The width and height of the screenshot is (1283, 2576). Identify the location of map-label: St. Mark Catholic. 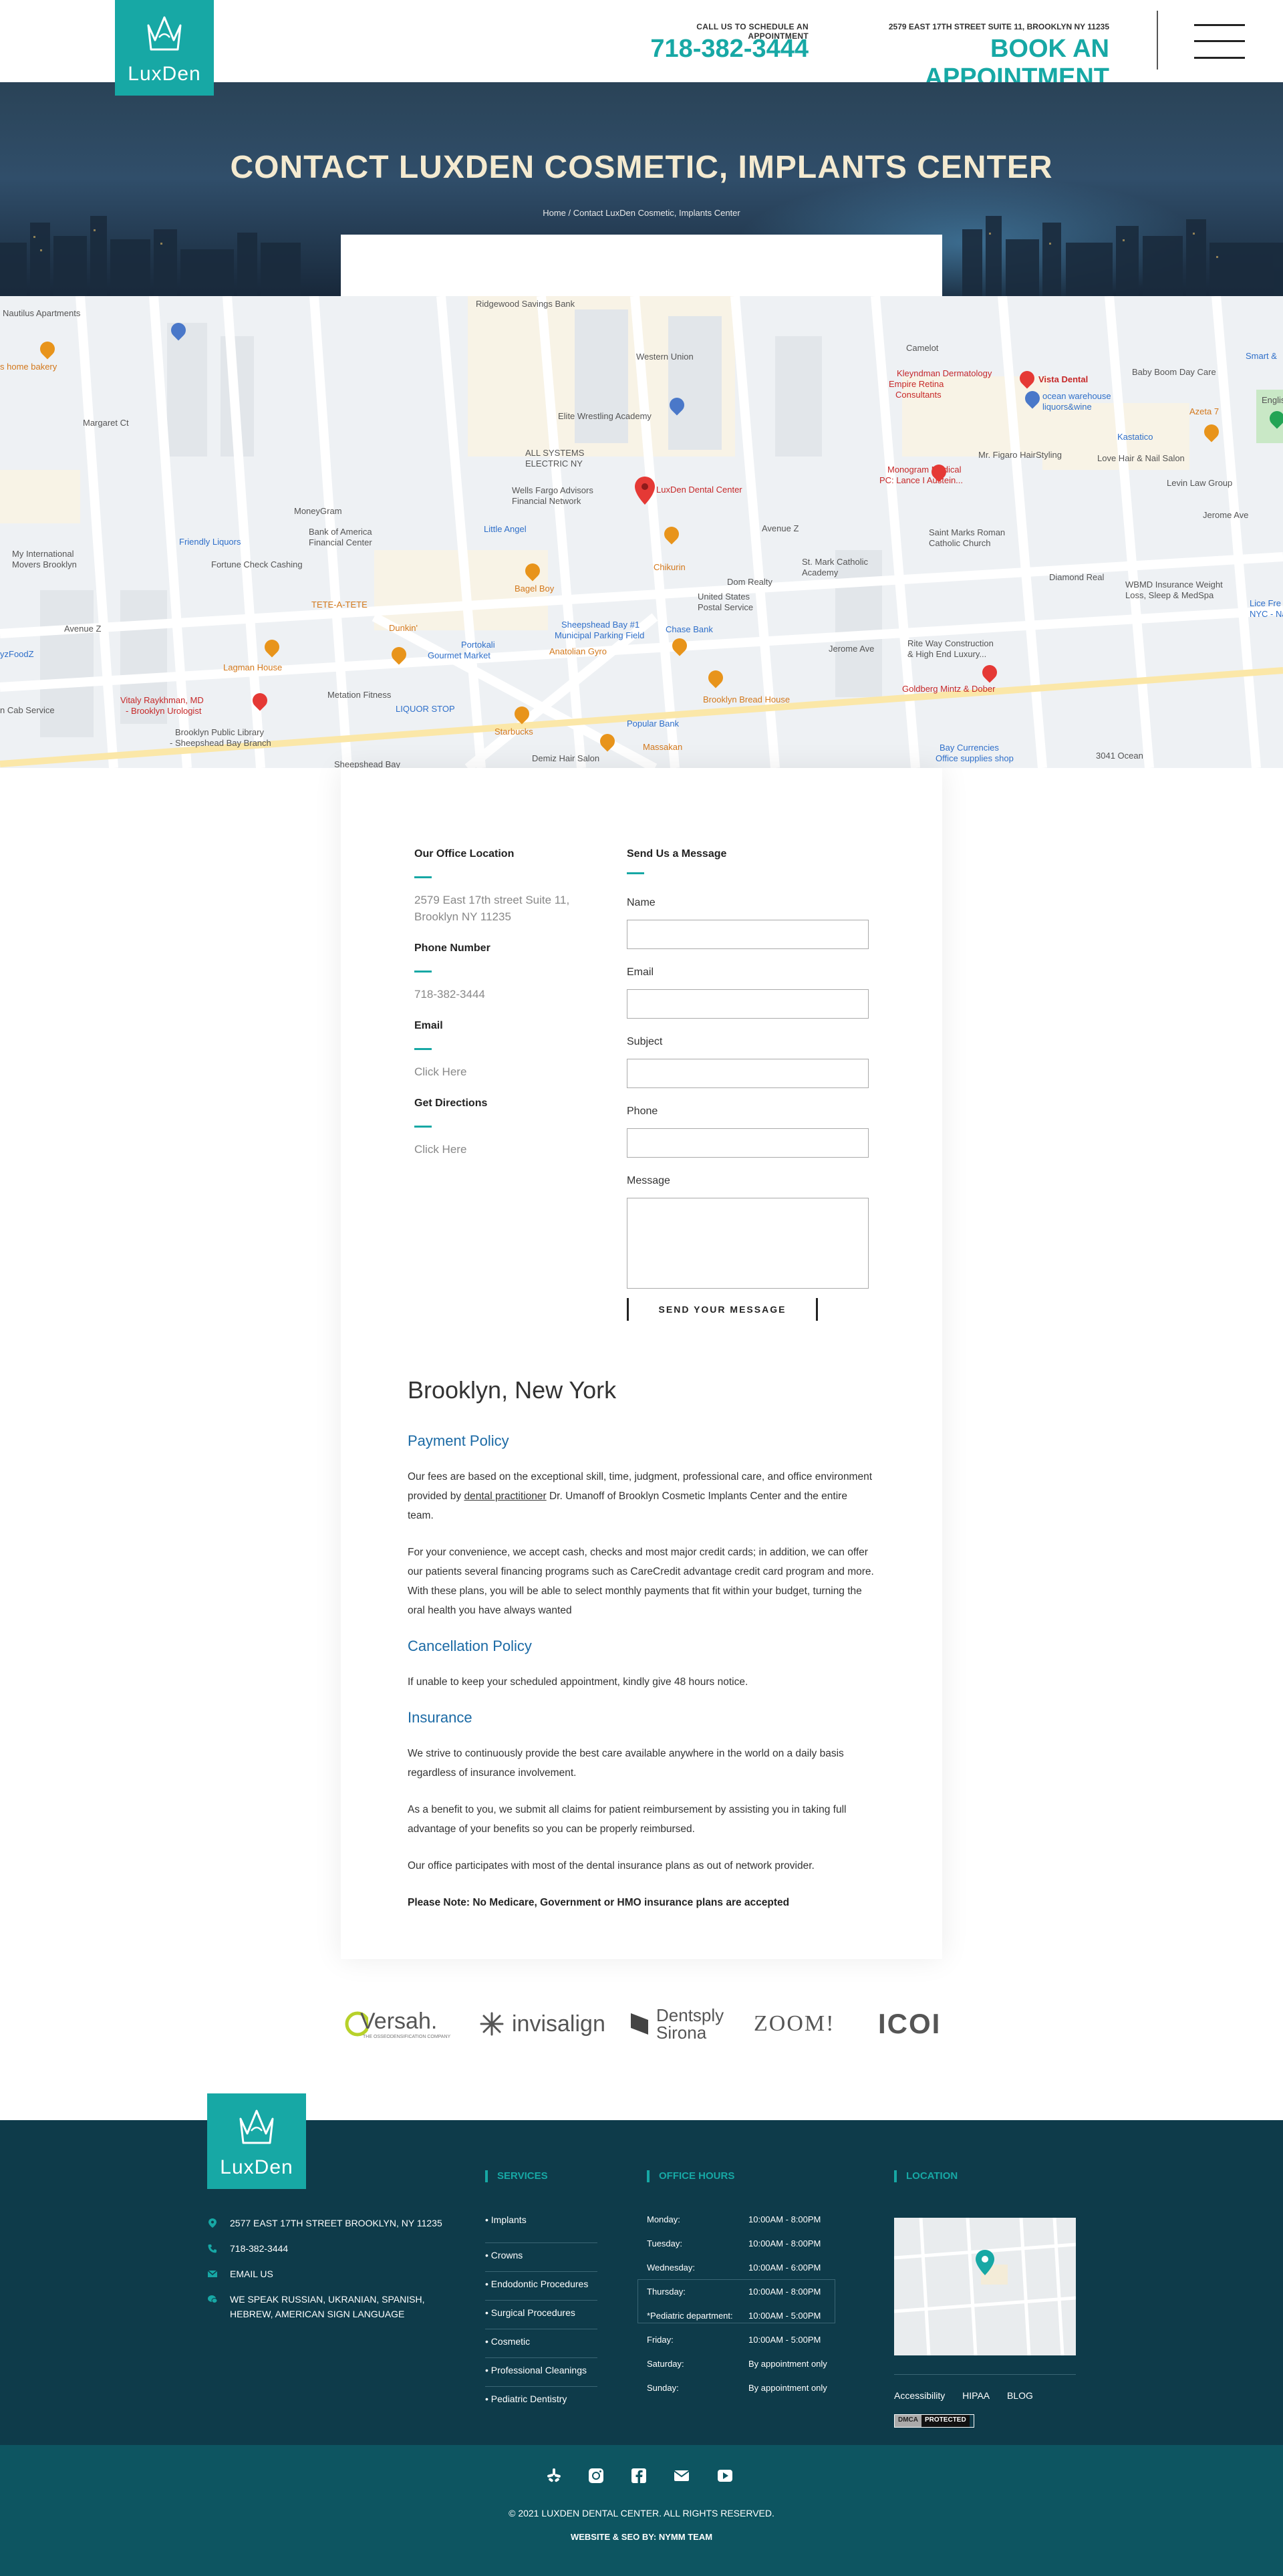
(835, 562).